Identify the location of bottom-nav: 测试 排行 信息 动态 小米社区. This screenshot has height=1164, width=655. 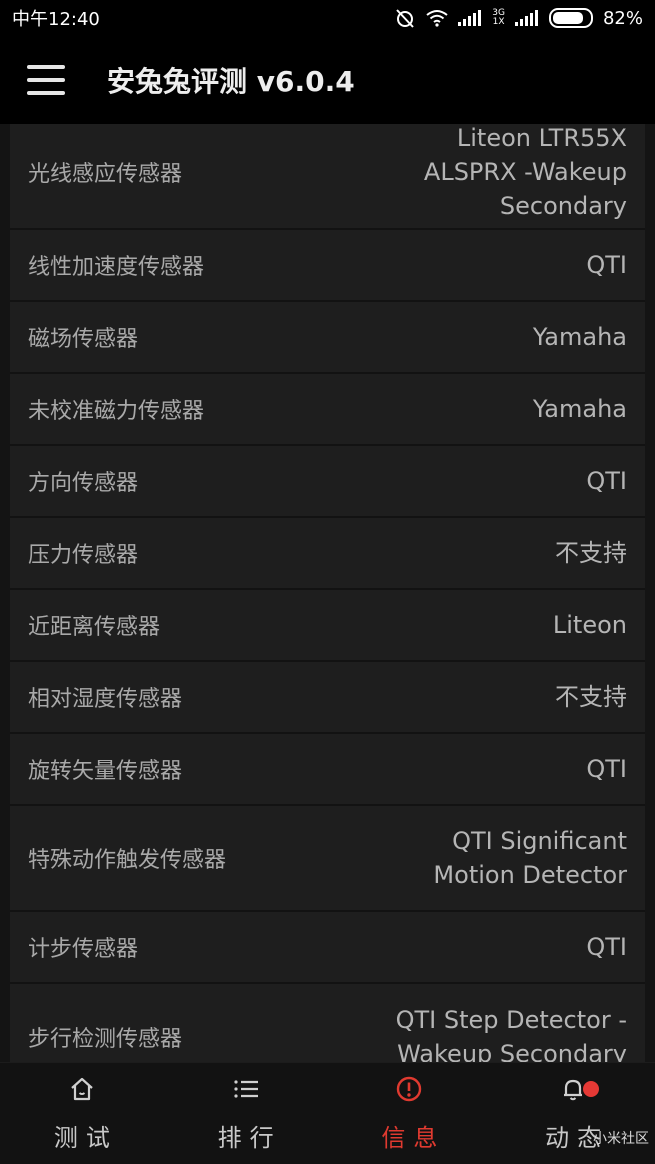
(327, 1113).